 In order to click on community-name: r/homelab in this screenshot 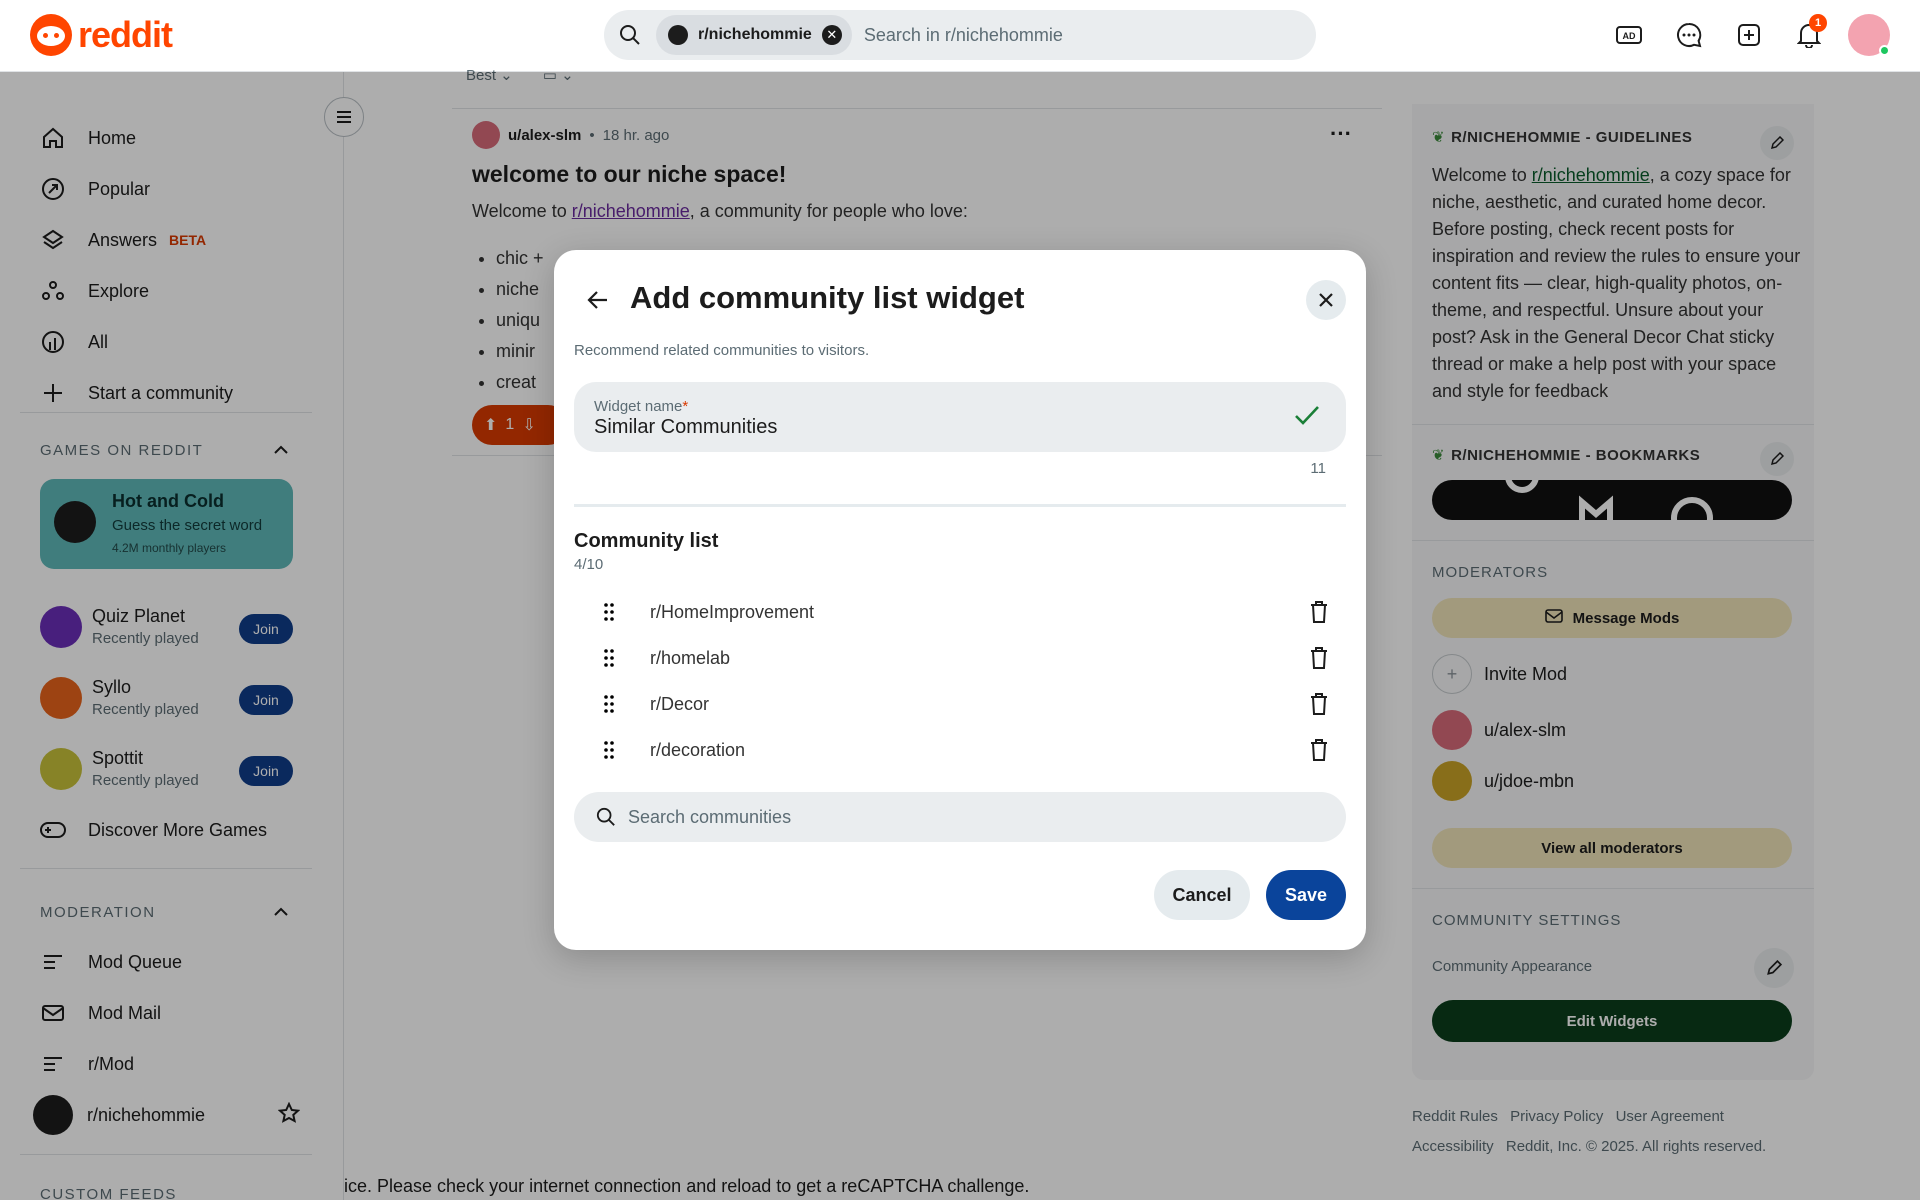, I will do `click(690, 657)`.